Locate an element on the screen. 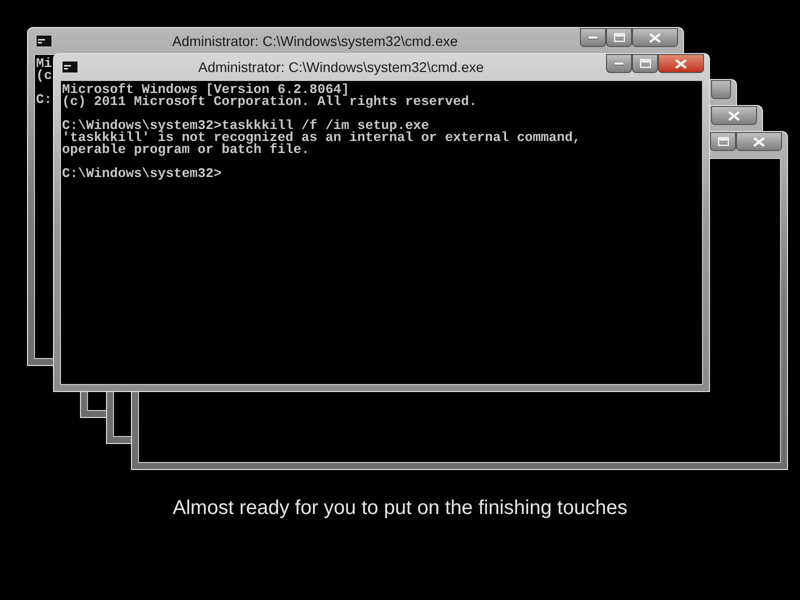 The height and width of the screenshot is (600, 800). console-line: Mi is located at coordinates (44, 64).